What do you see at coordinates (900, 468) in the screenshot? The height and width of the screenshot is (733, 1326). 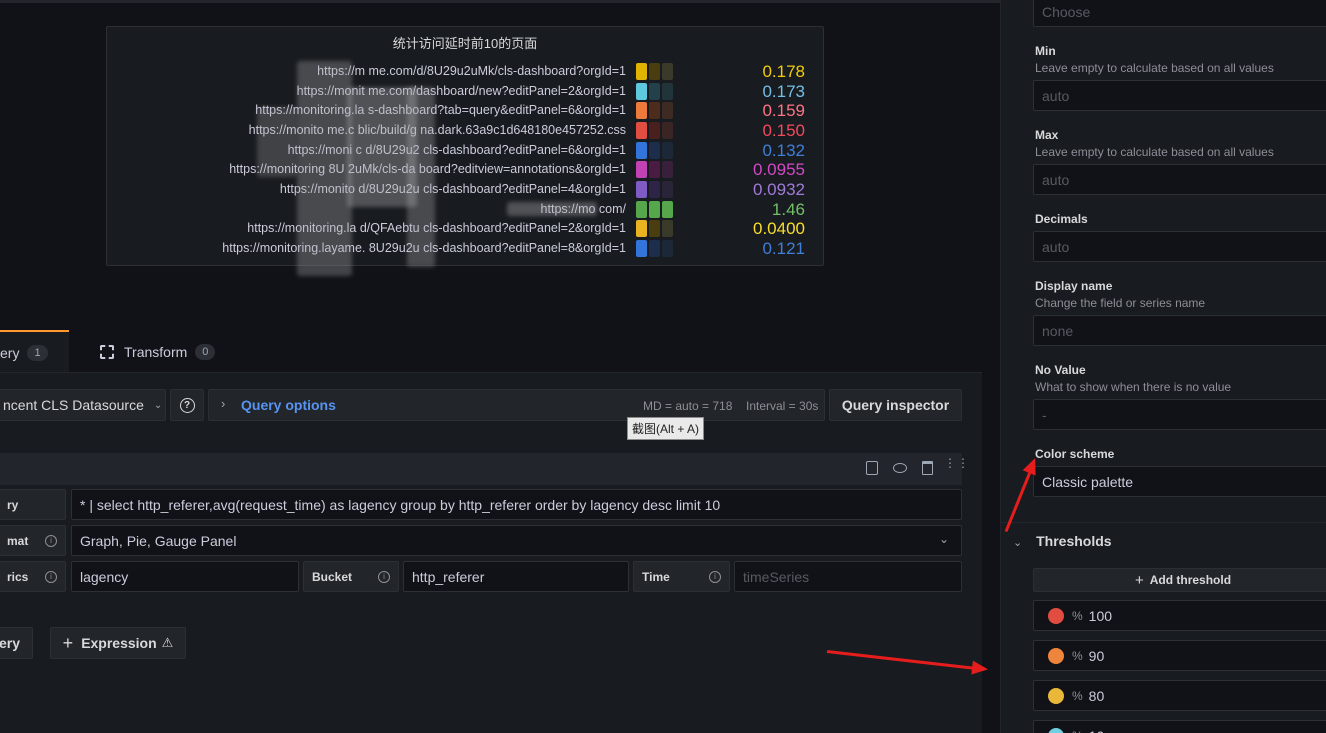 I see `eye-icon` at bounding box center [900, 468].